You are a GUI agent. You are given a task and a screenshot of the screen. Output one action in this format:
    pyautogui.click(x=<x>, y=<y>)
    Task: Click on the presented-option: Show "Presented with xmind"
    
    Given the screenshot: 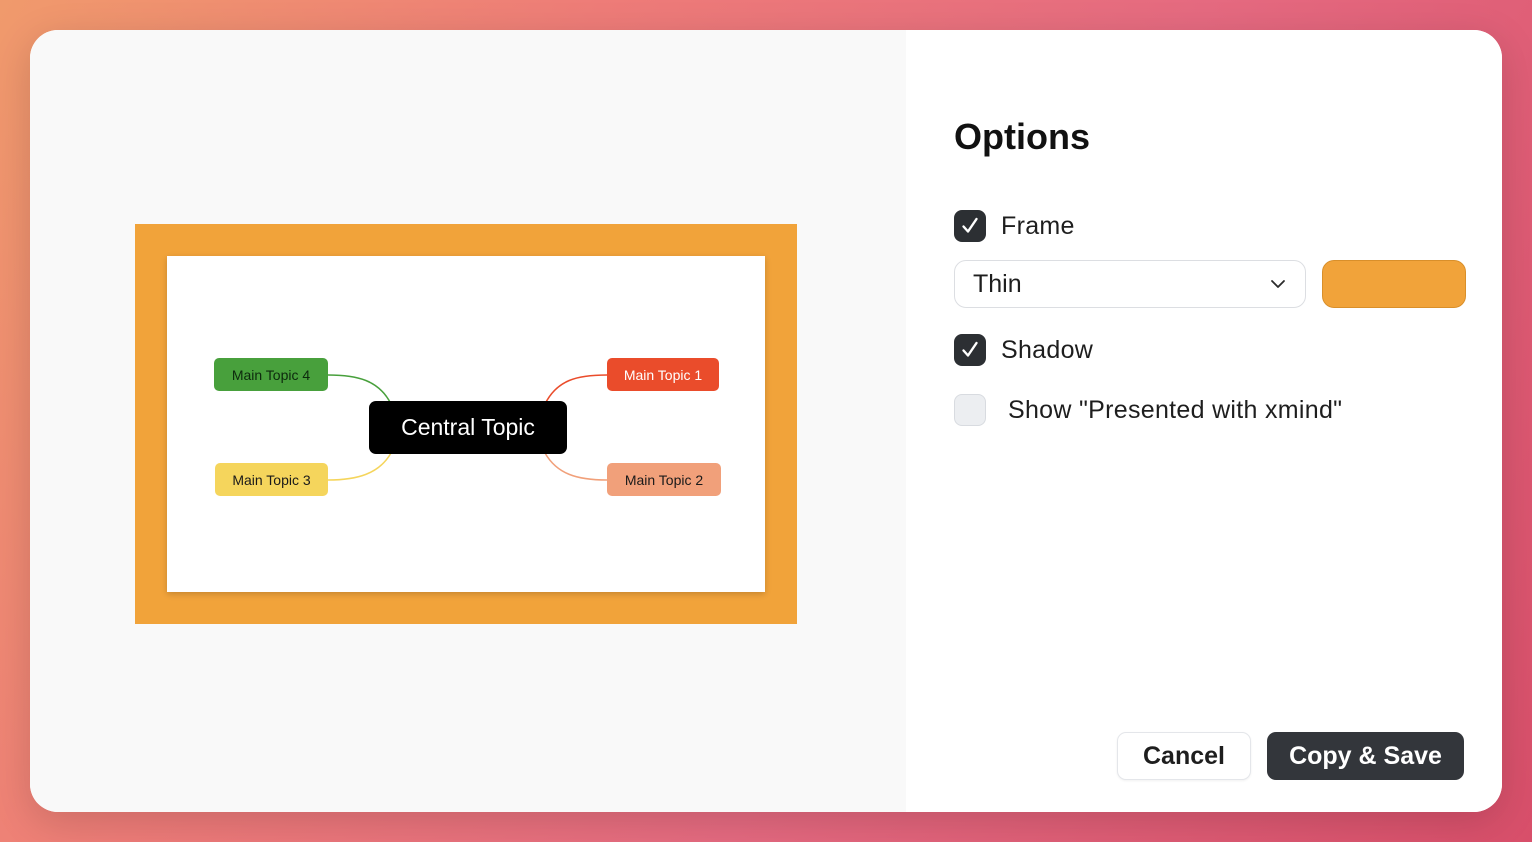 What is the action you would take?
    pyautogui.click(x=1148, y=410)
    